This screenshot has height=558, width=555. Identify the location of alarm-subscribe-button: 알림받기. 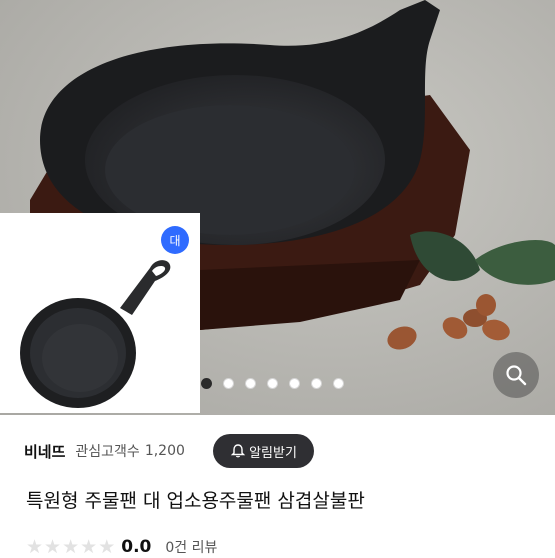
(263, 451).